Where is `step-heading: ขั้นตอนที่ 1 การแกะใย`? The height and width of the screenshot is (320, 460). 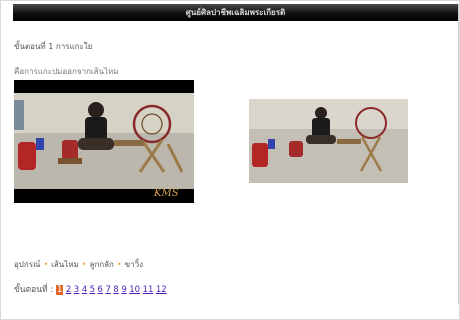
step-heading: ขั้นตอนที่ 1 การแกะใย is located at coordinates (53, 46).